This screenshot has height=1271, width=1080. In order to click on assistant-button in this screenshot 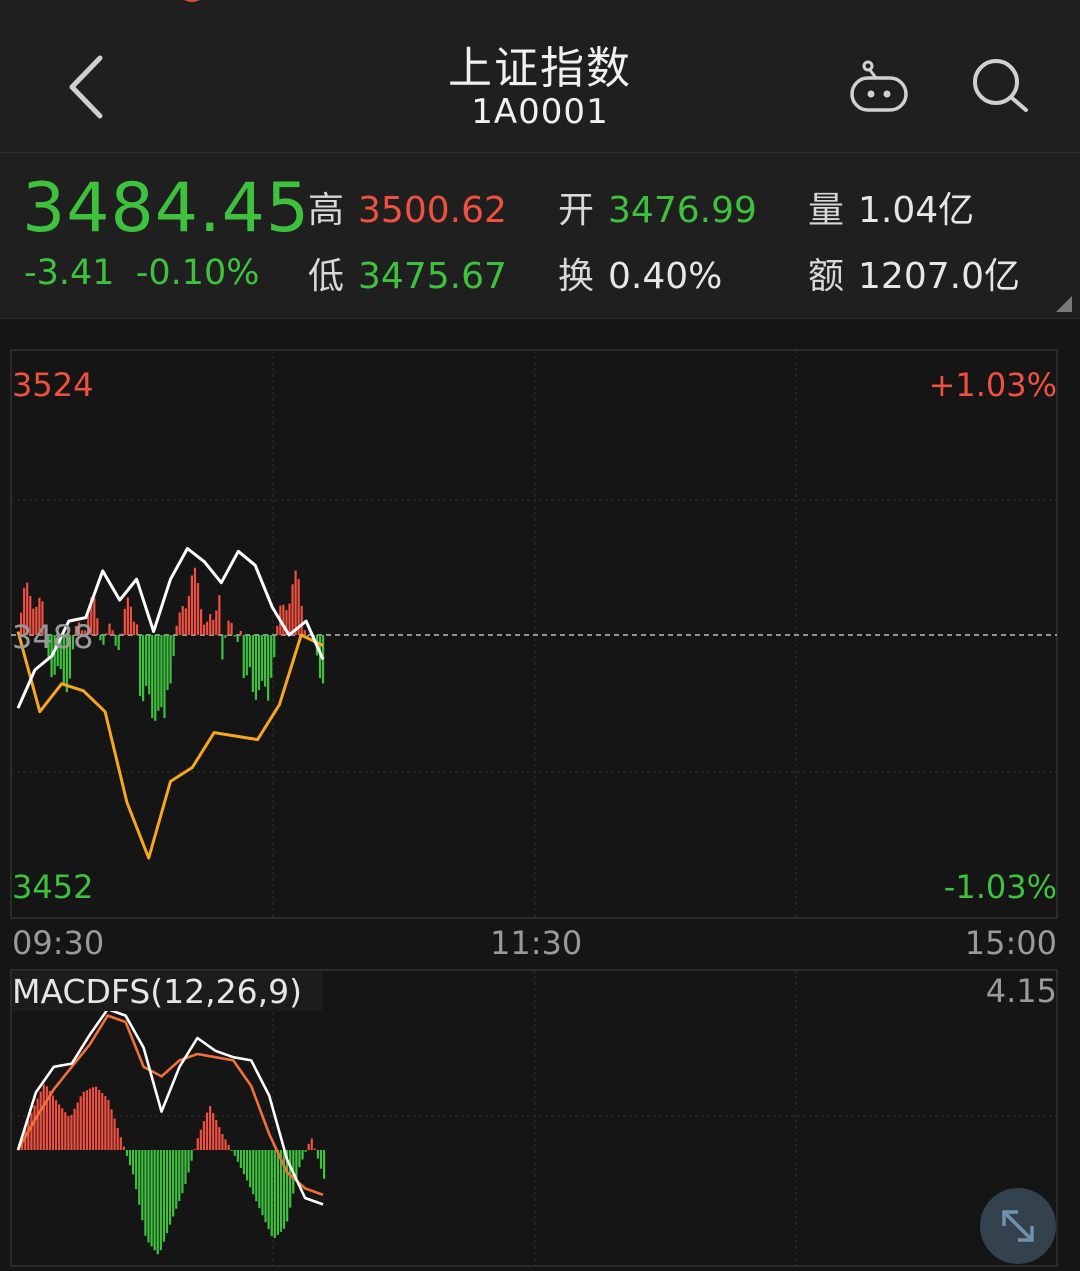, I will do `click(879, 88)`.